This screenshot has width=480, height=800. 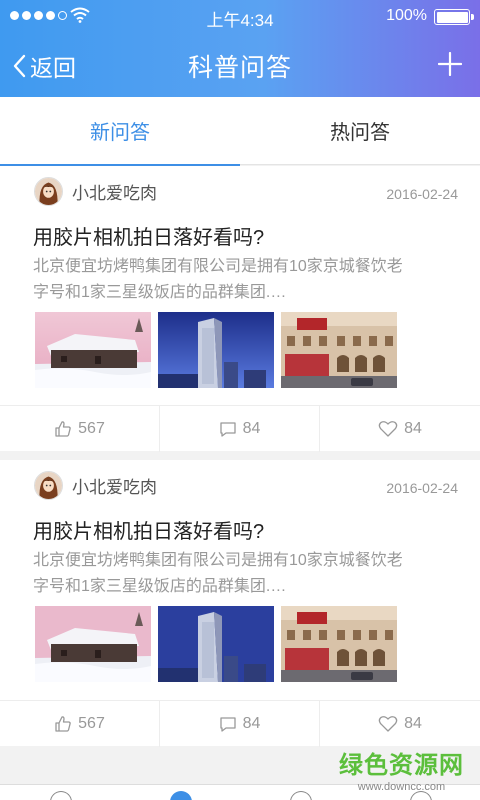 I want to click on tab-hot-qa: 热问答, so click(x=360, y=131).